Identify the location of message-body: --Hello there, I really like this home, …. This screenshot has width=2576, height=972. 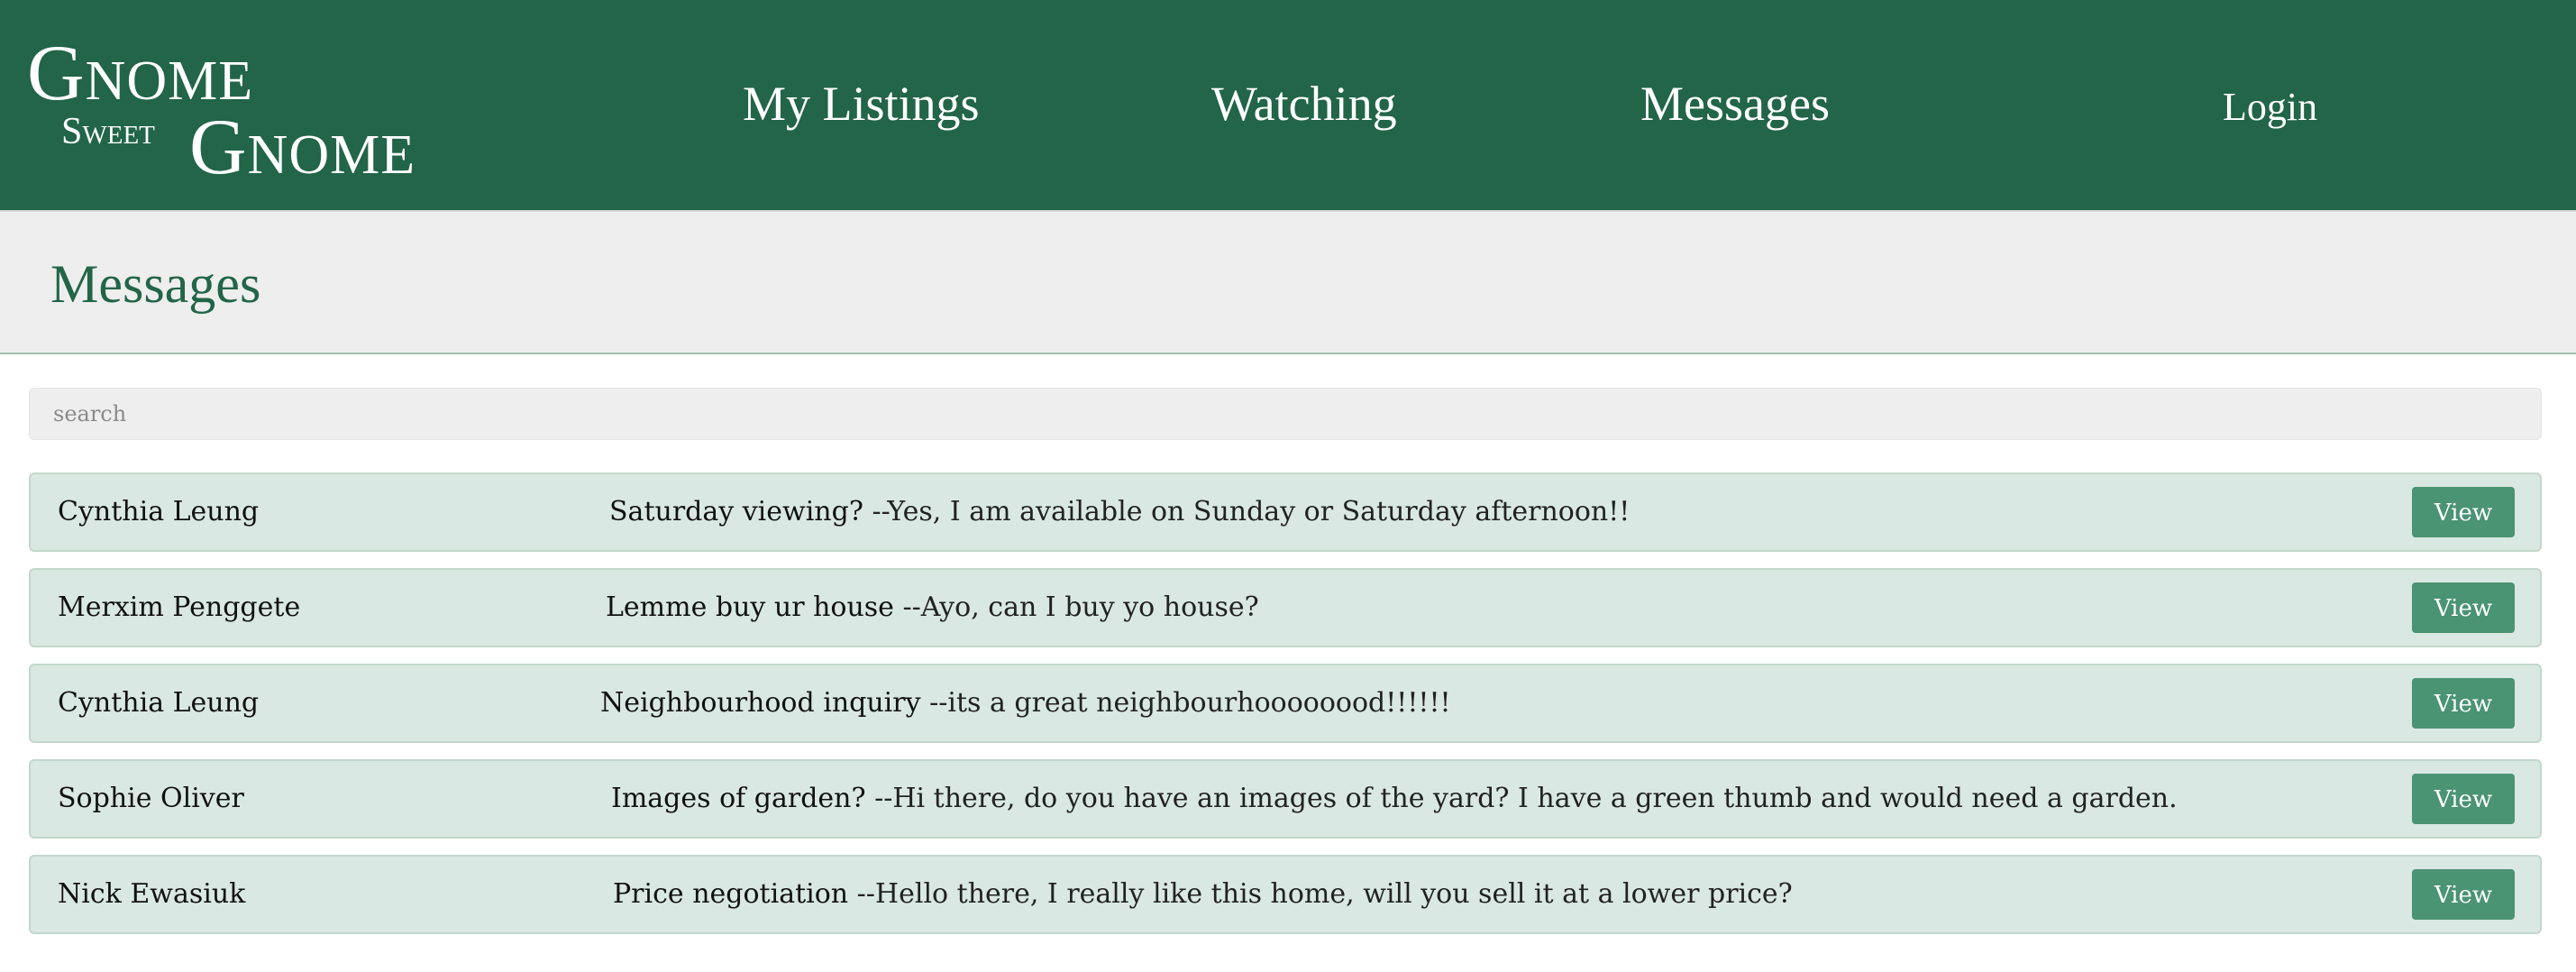
(1320, 894).